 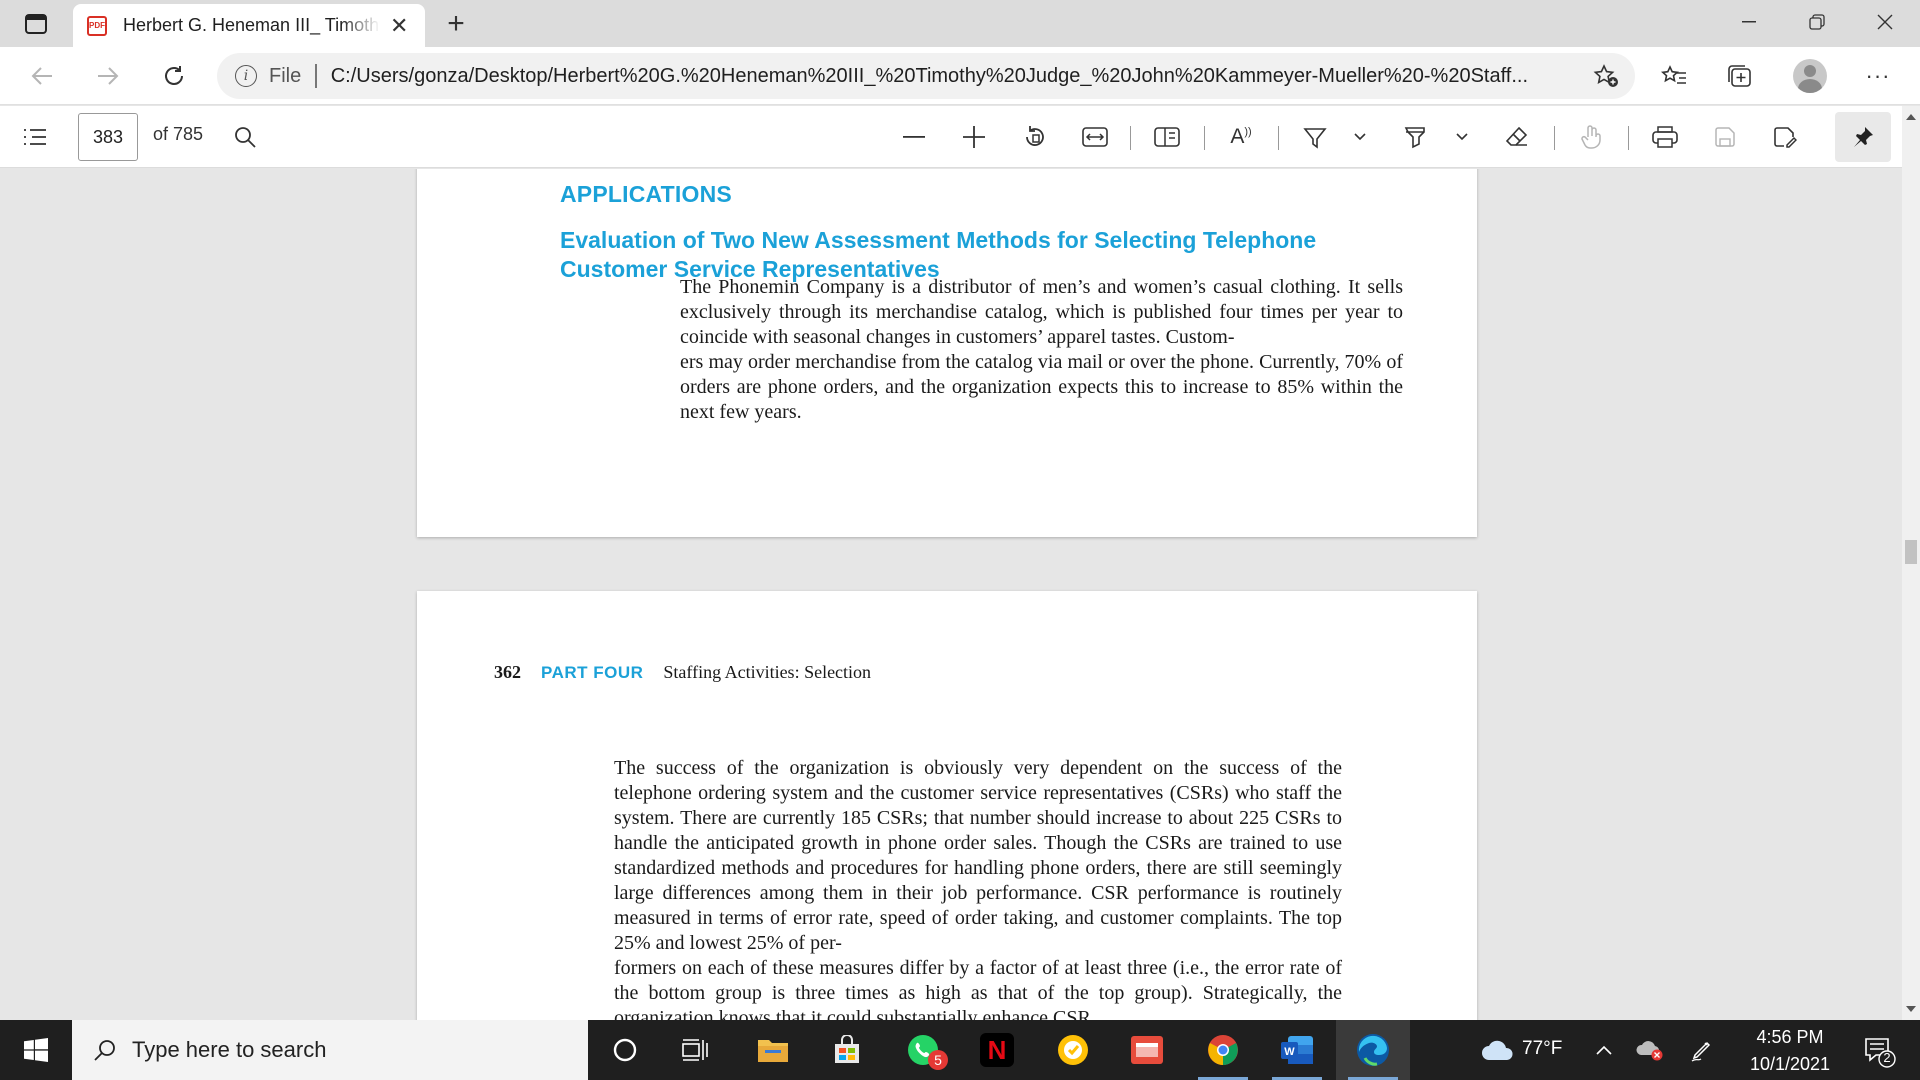 What do you see at coordinates (1147, 1050) in the screenshot?
I see `remote-desktop-button` at bounding box center [1147, 1050].